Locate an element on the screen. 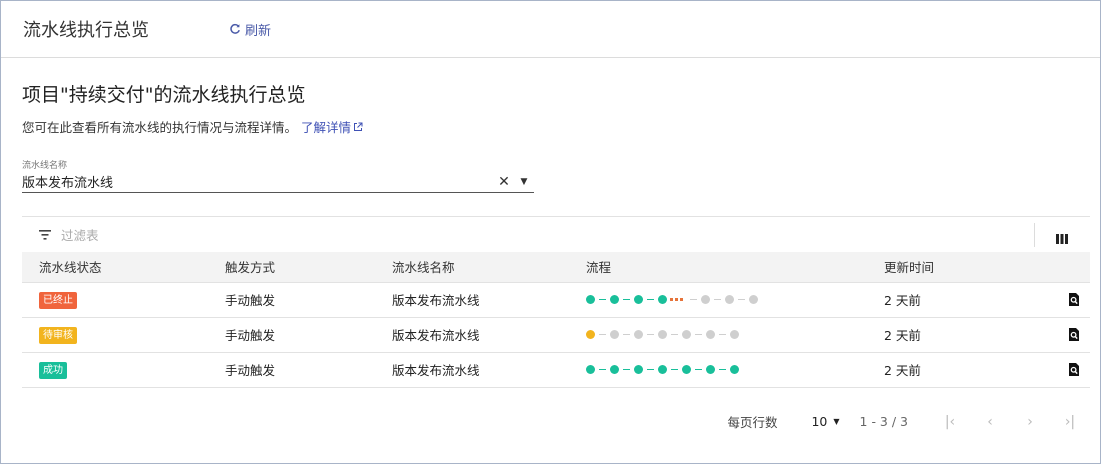 This screenshot has width=1101, height=464. table-row: 成功 手动触发 版本发布流水线 2 天前 is located at coordinates (556, 370).